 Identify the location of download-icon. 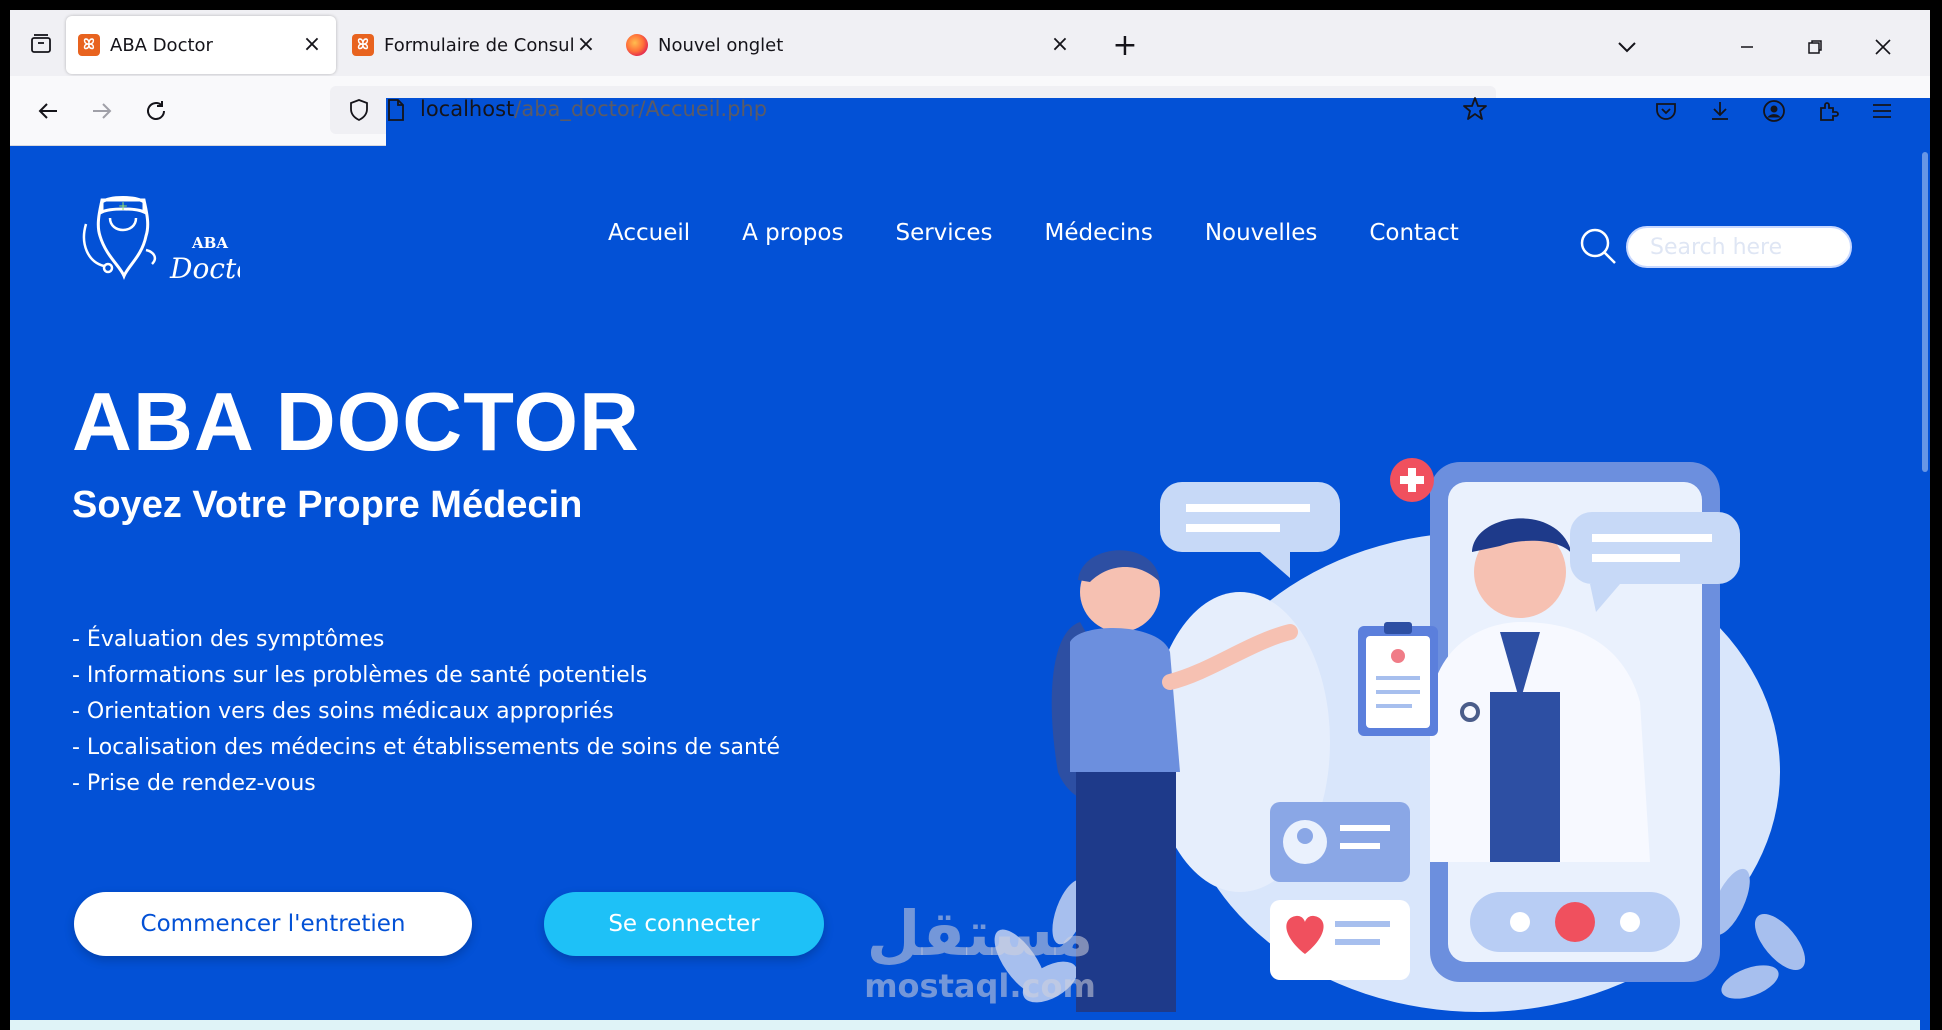
(1720, 111).